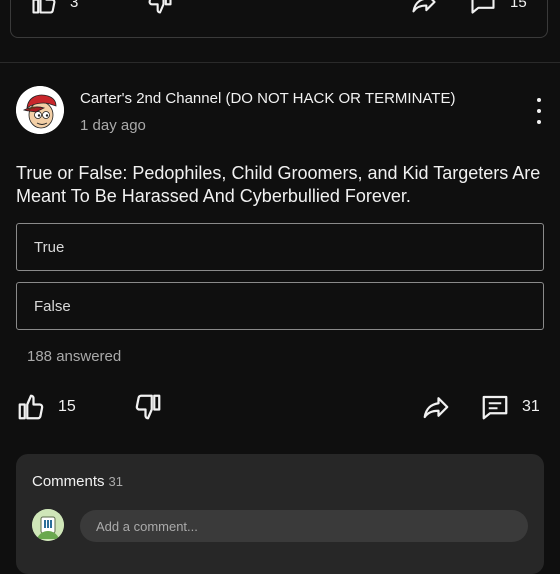 This screenshot has width=560, height=574. What do you see at coordinates (68, 481) in the screenshot?
I see `comments-title: Comments` at bounding box center [68, 481].